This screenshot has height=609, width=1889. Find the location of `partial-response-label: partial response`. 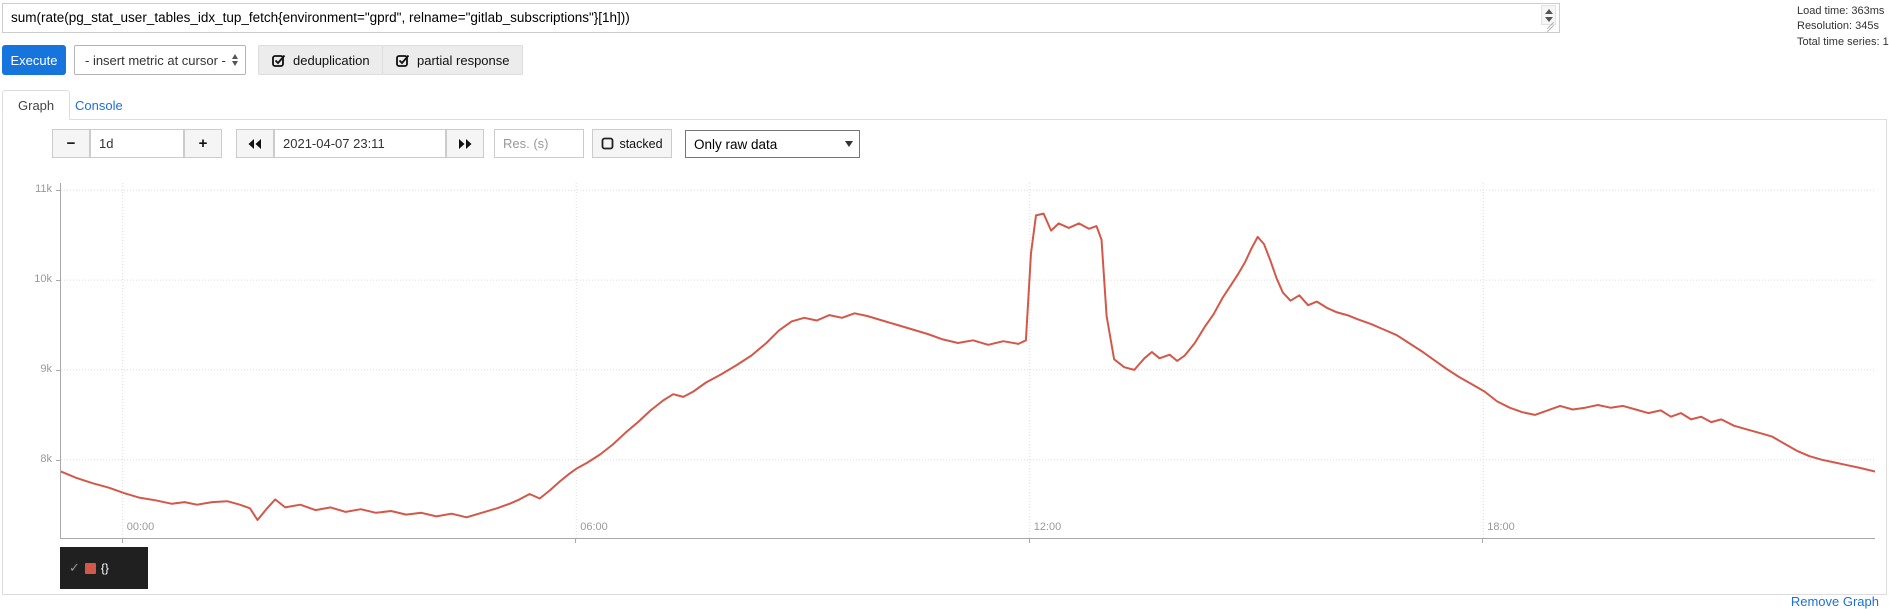

partial-response-label: partial response is located at coordinates (463, 60).